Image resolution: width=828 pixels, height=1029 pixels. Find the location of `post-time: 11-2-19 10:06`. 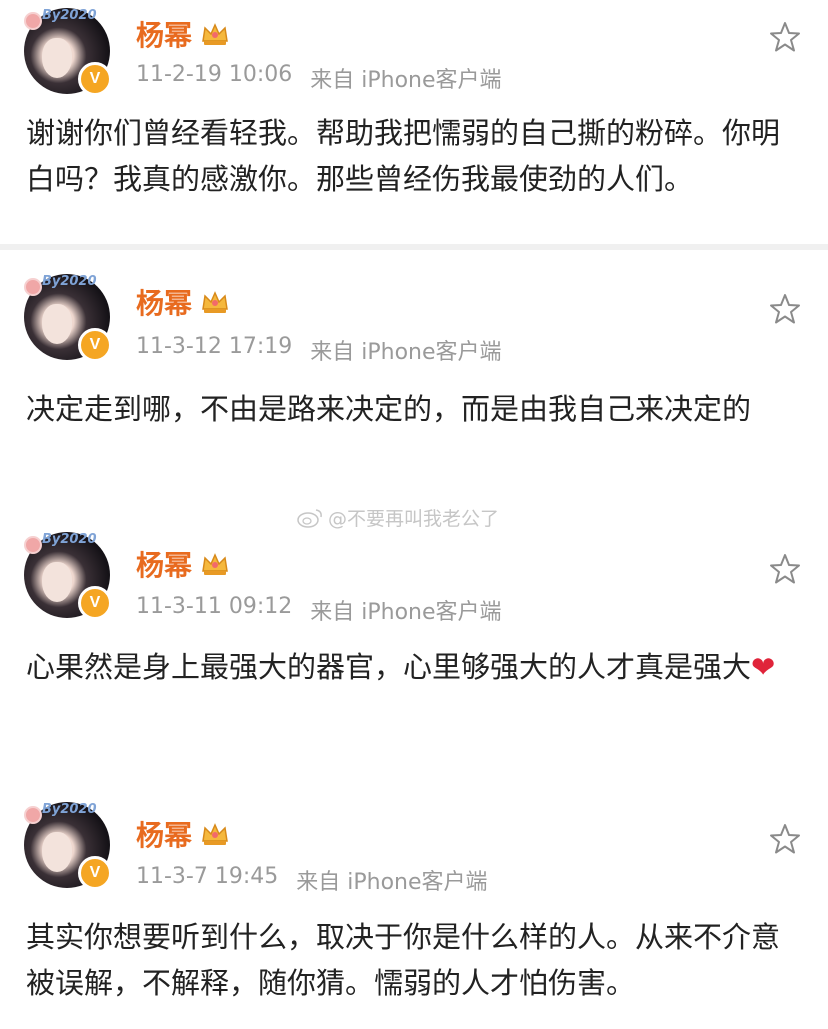

post-time: 11-2-19 10:06 is located at coordinates (214, 74).